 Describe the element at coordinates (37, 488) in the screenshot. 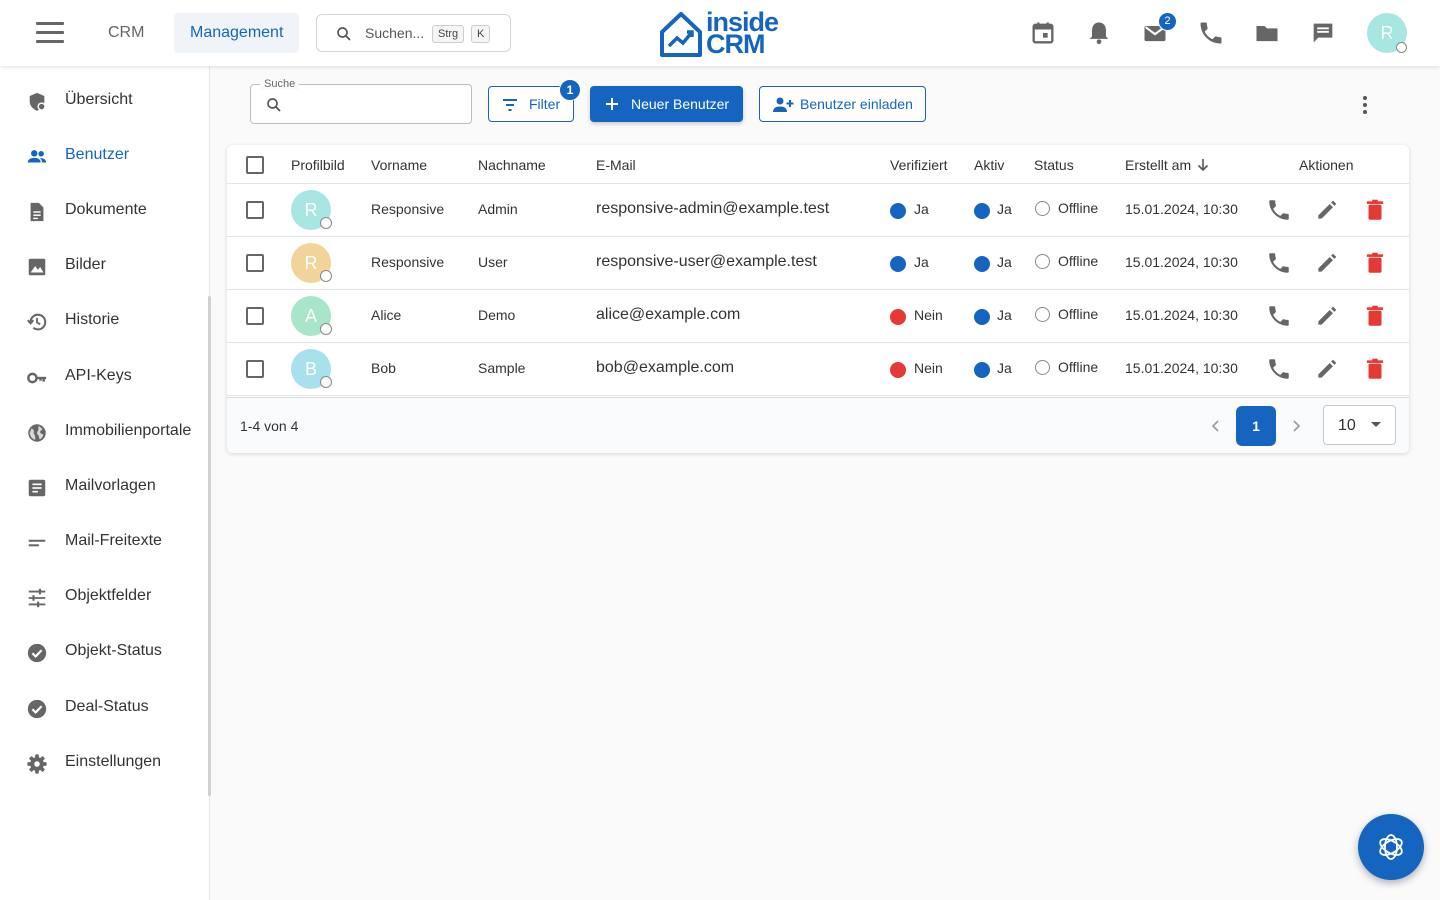

I see `template-icon` at that location.